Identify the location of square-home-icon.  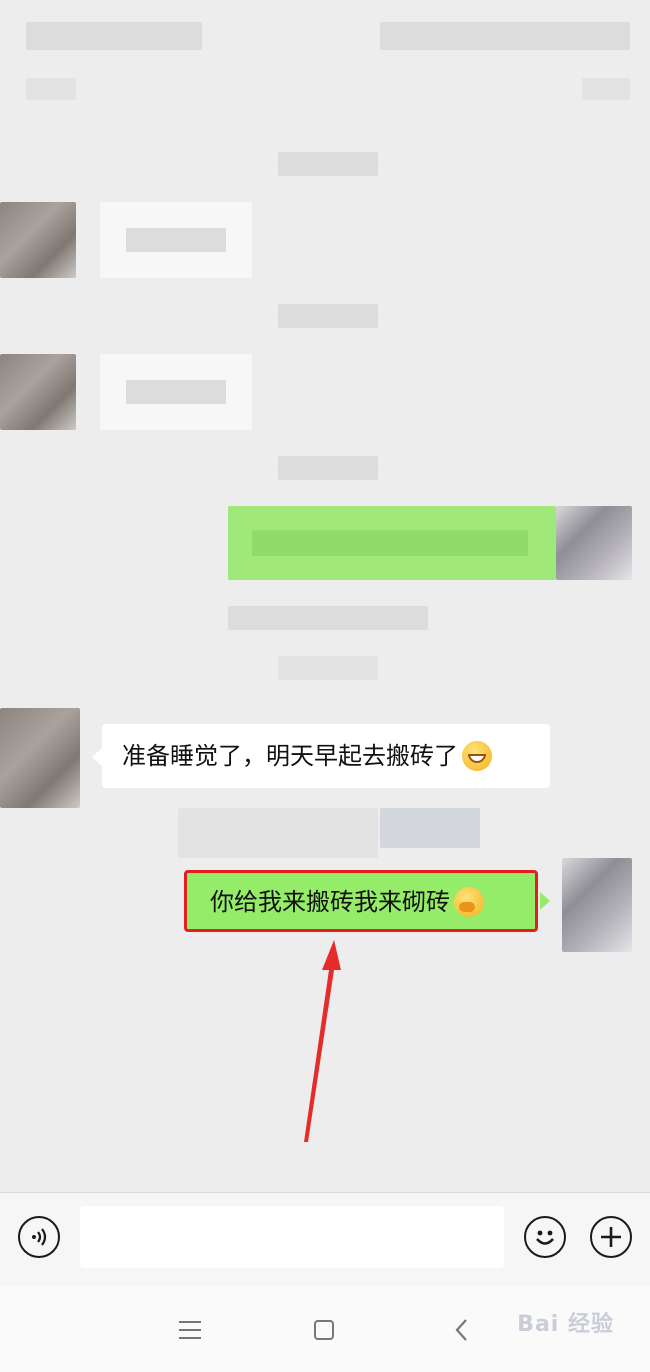
(324, 1330).